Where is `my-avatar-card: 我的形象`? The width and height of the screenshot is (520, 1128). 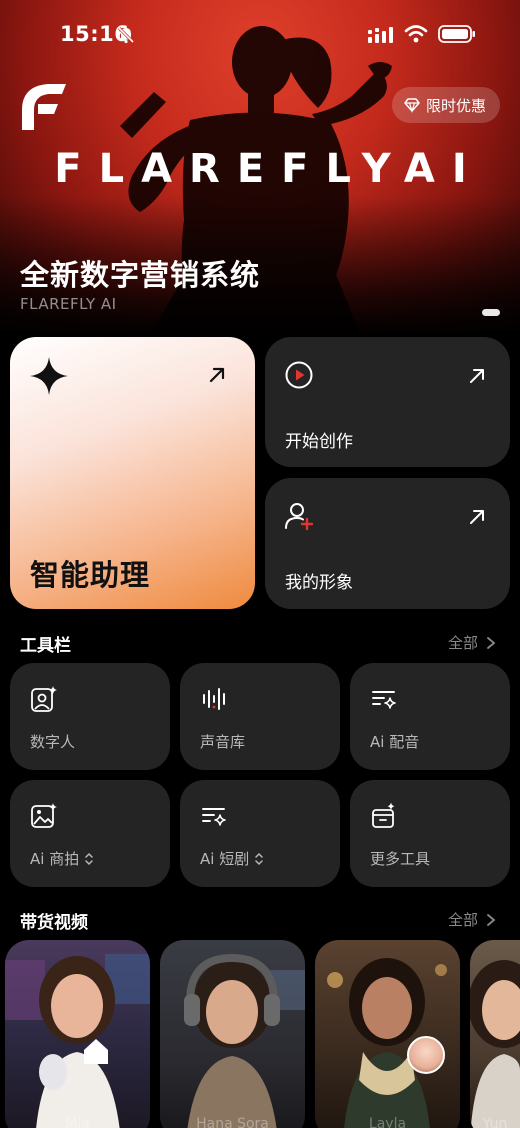 my-avatar-card: 我的形象 is located at coordinates (387, 543).